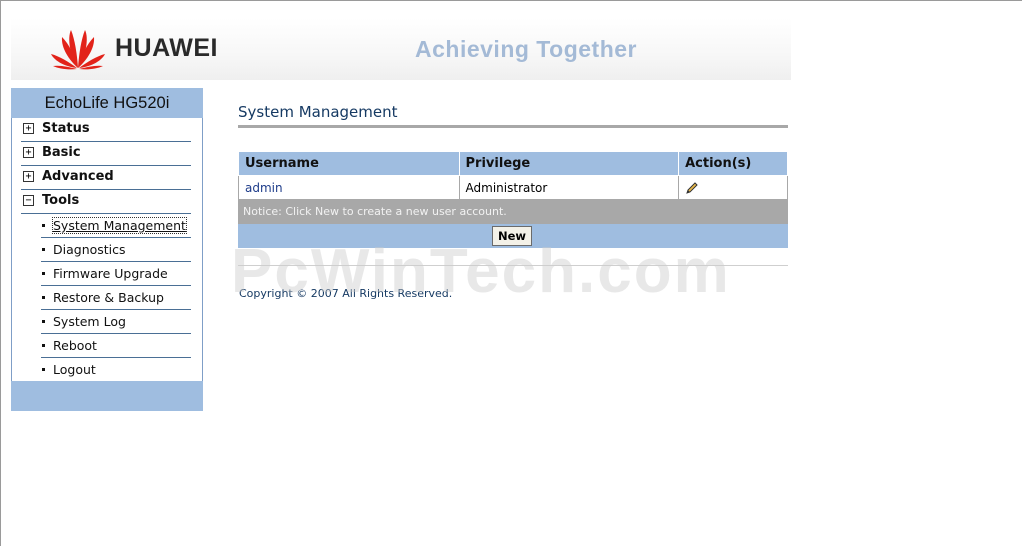 This screenshot has width=1022, height=546. Describe the element at coordinates (349, 163) in the screenshot. I see `column-header-username: Username` at that location.